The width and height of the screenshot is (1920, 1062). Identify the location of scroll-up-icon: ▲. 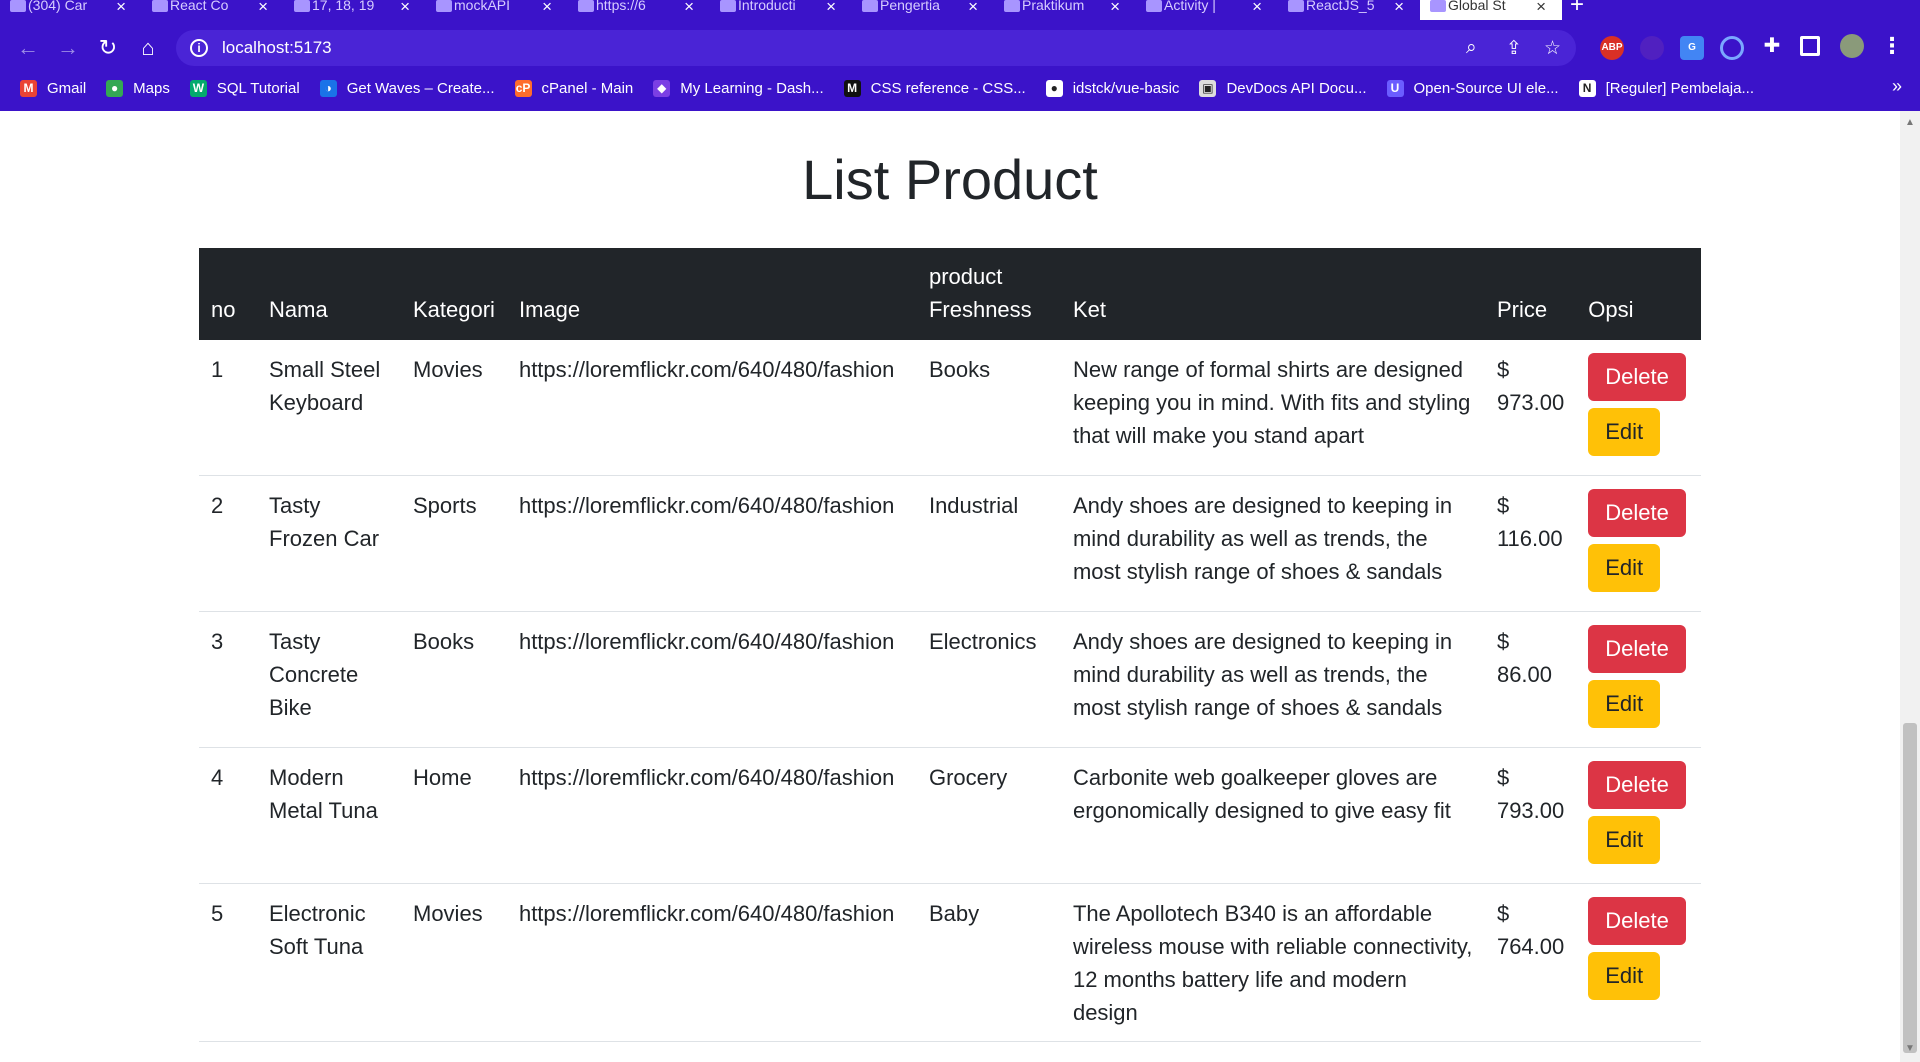
(1910, 122).